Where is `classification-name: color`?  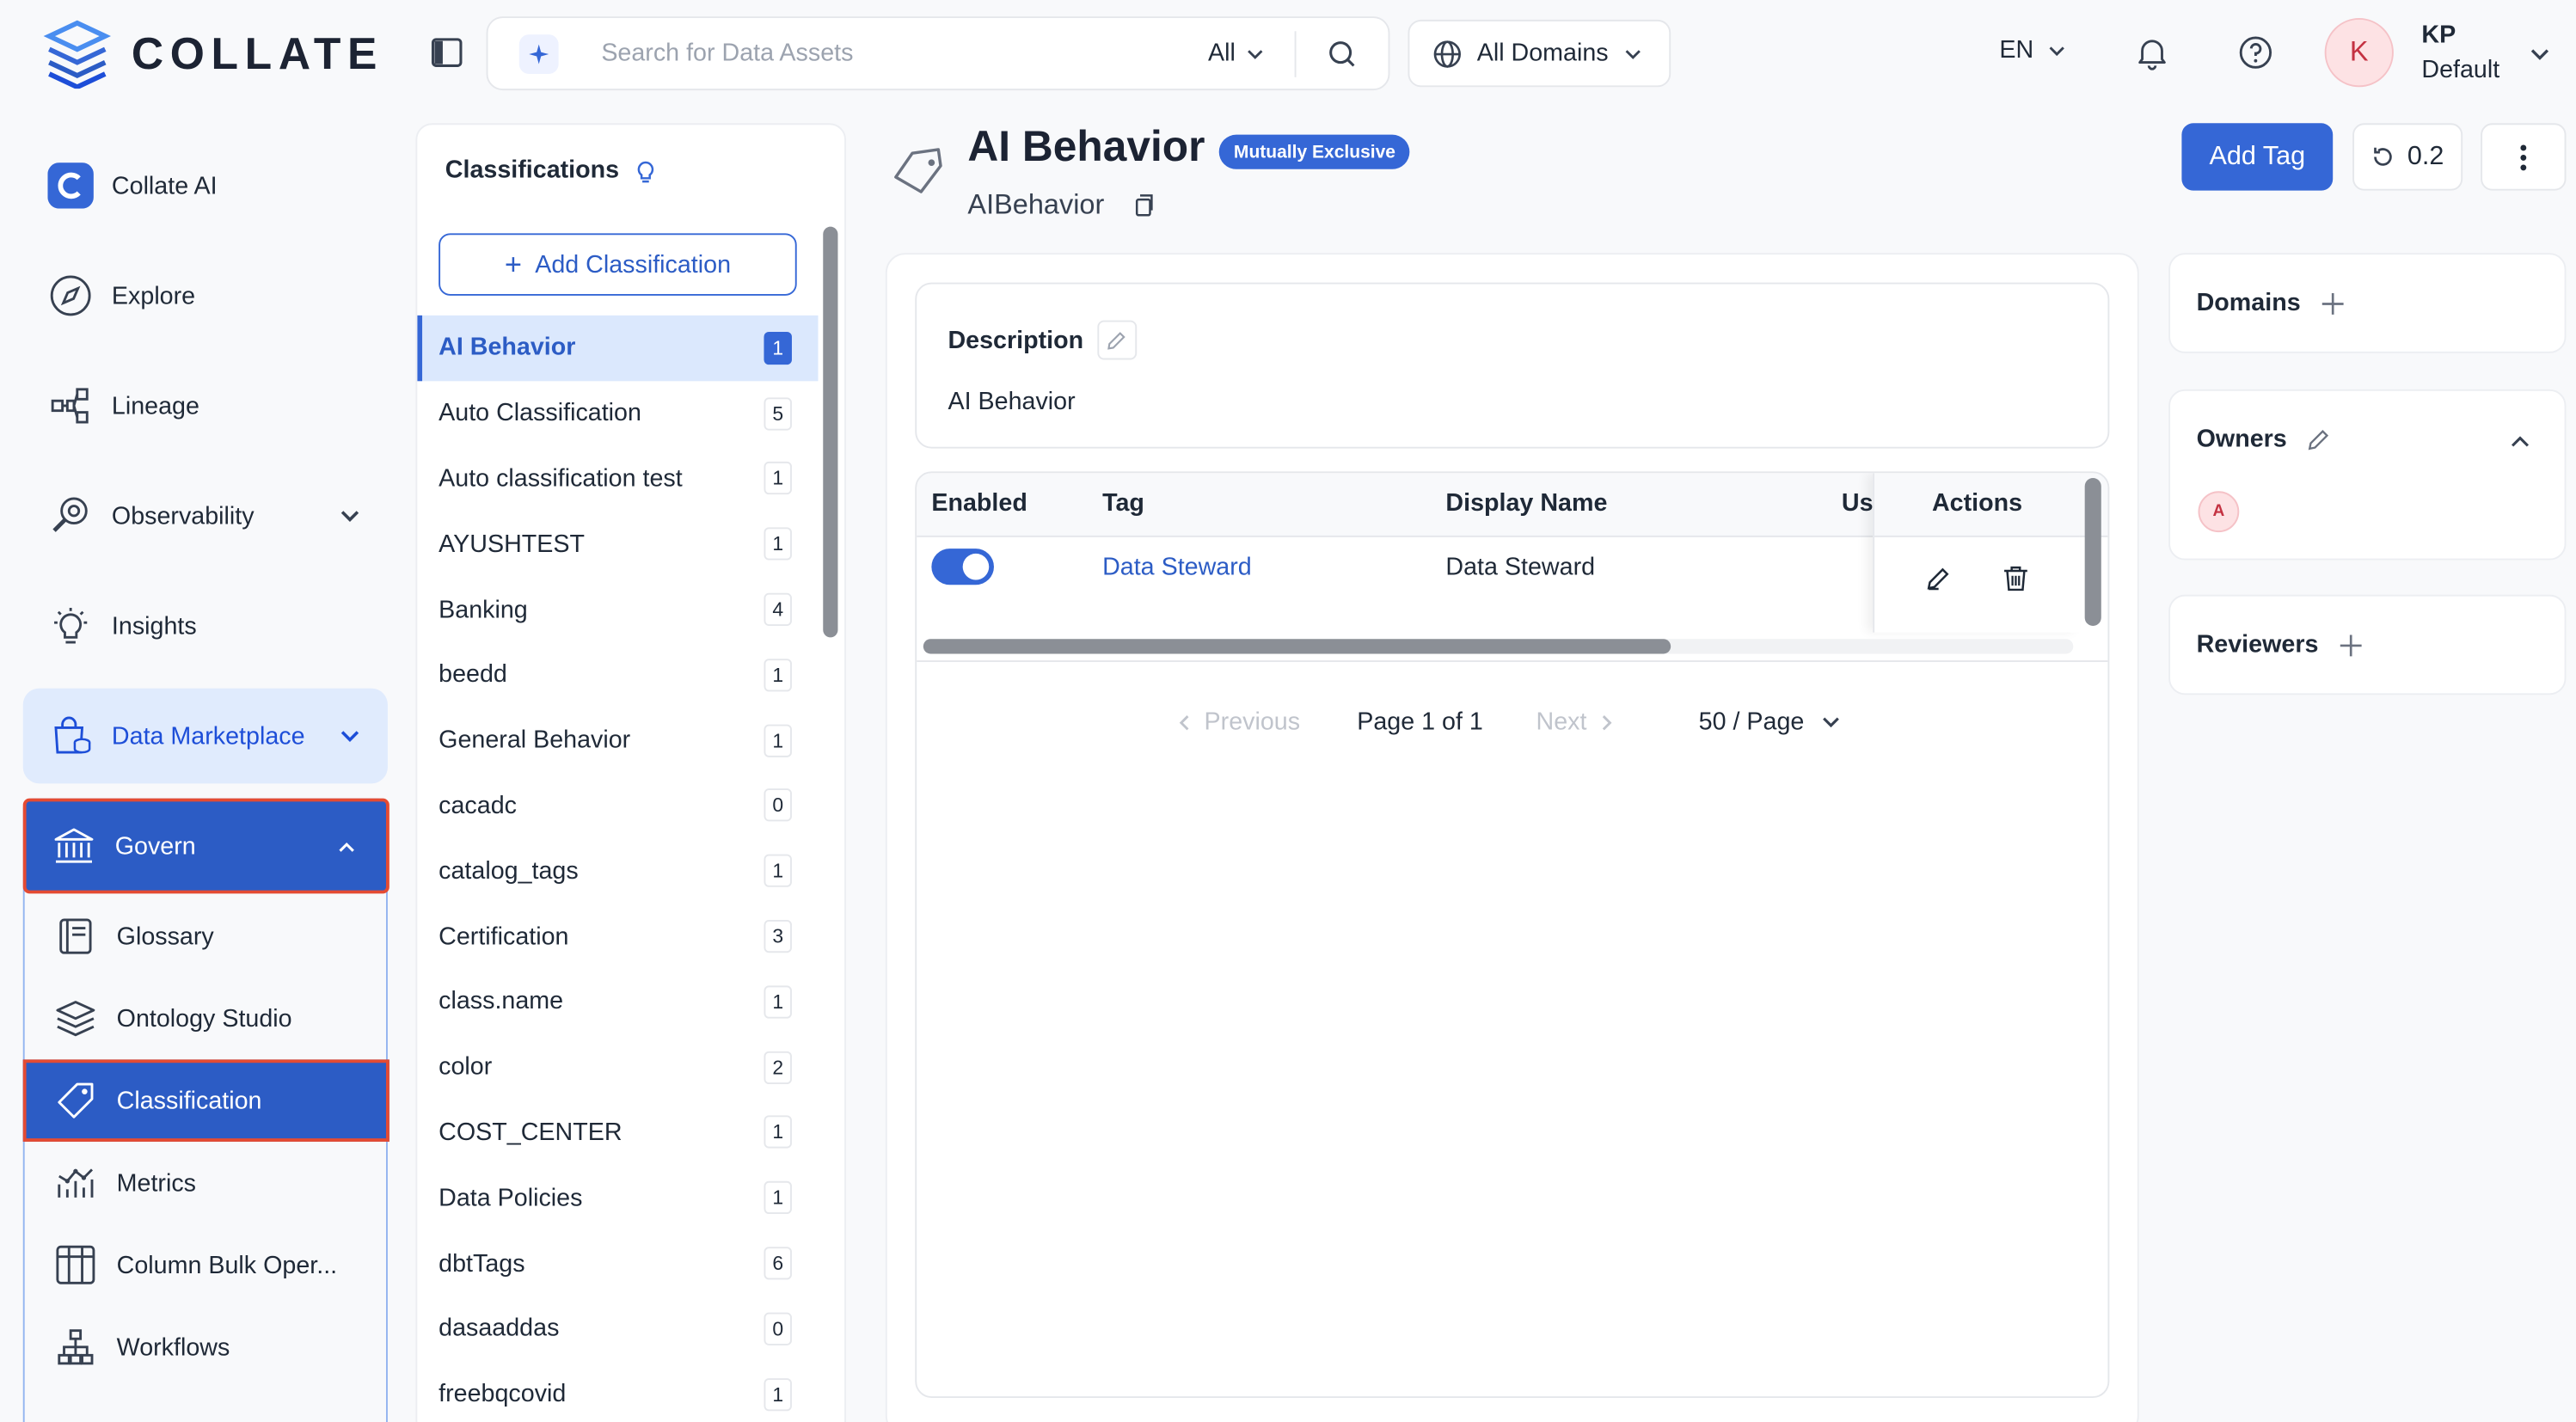 classification-name: color is located at coordinates (466, 1067).